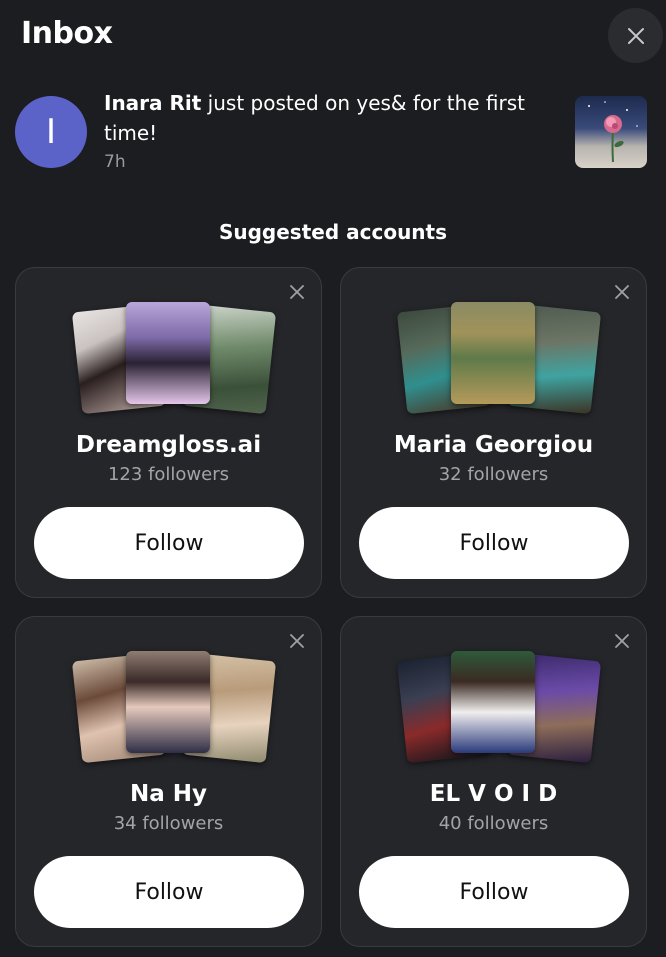 The height and width of the screenshot is (957, 666). I want to click on post-thumbnail, so click(611, 132).